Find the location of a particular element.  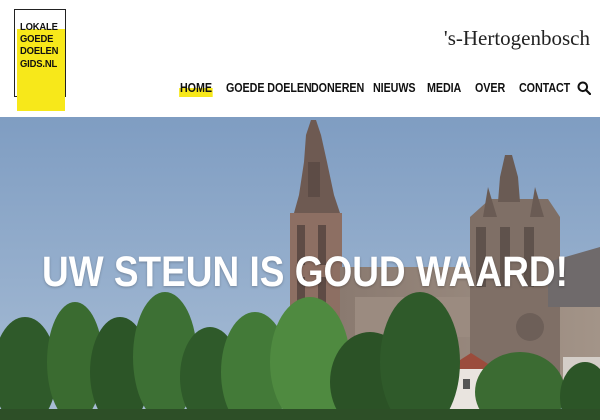

logo-line-1: LOKALE is located at coordinates (39, 27).